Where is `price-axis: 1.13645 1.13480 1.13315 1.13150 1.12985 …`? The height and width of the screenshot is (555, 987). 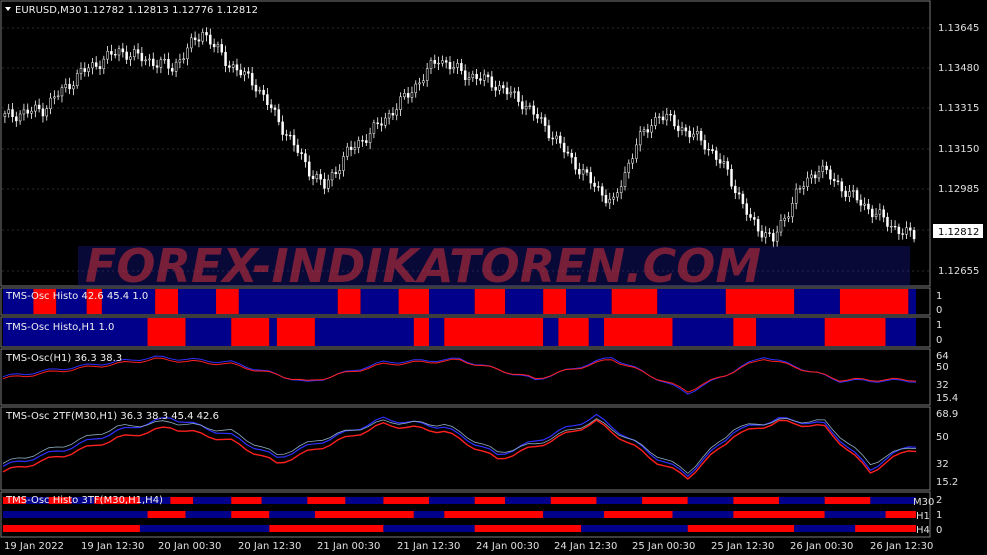
price-axis: 1.13645 1.13480 1.13315 1.13150 1.12985 … is located at coordinates (958, 150).